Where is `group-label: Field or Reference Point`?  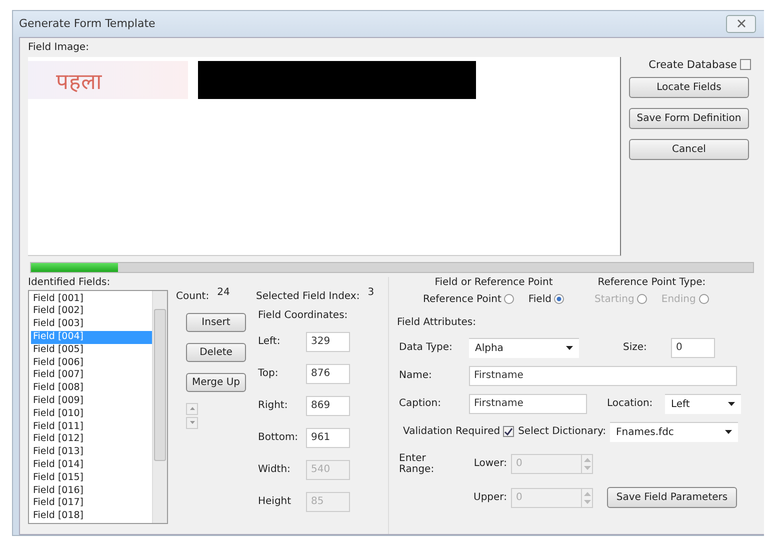
group-label: Field or Reference Point is located at coordinates (493, 282).